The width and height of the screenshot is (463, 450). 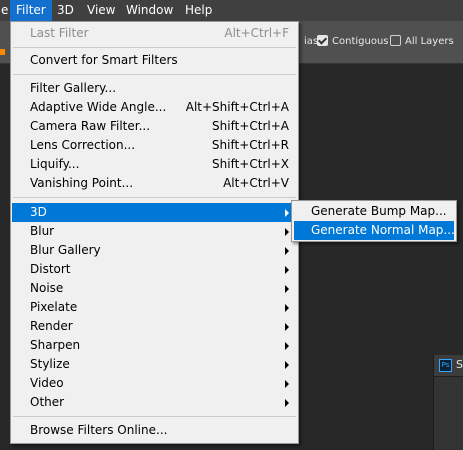 I want to click on menu-item-last-filter: Last Filter Alt+Ctrl+F, so click(x=154, y=33).